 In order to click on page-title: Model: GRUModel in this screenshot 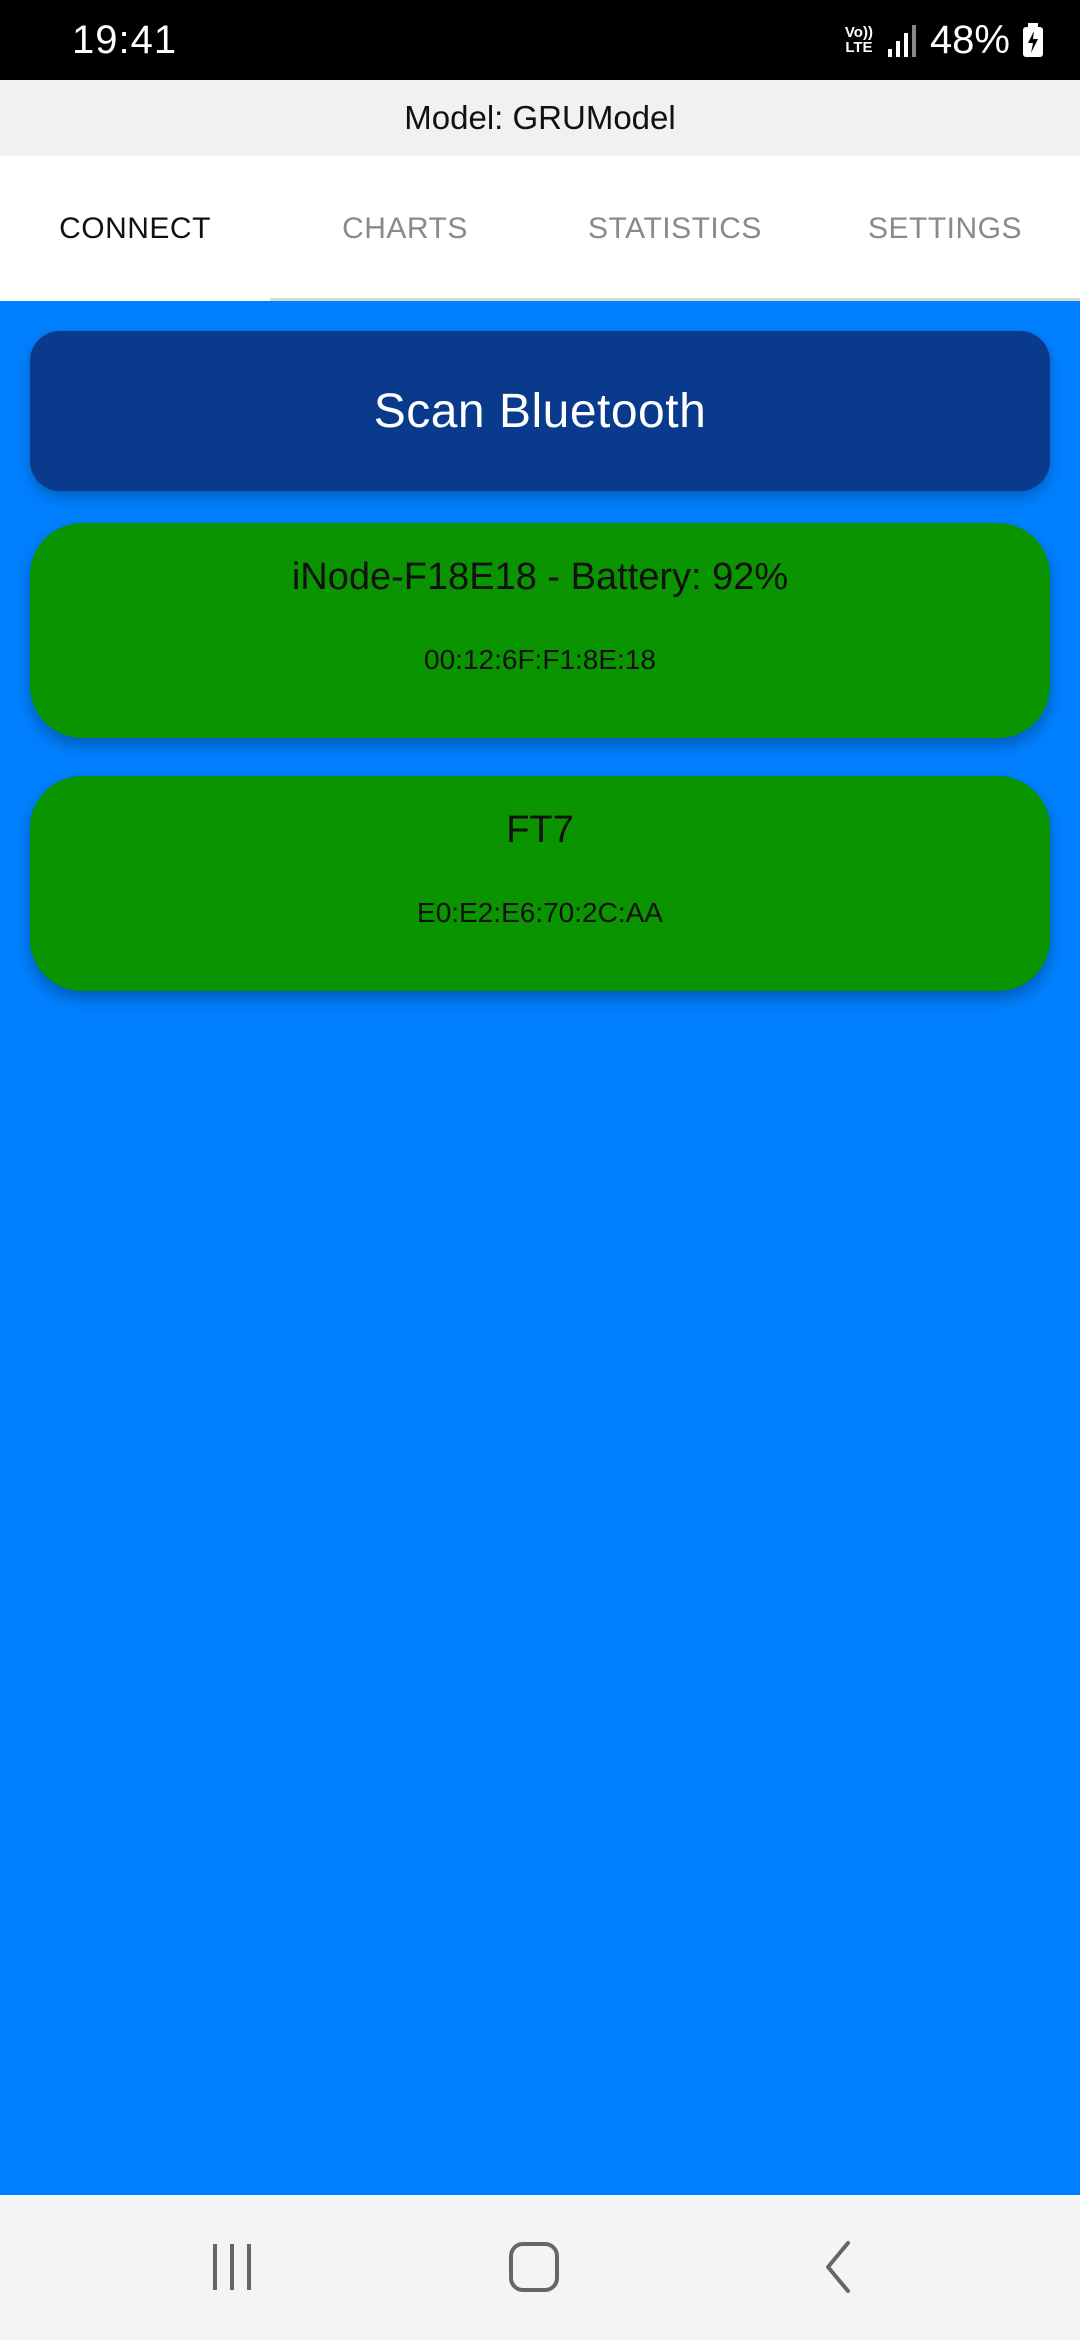, I will do `click(540, 117)`.